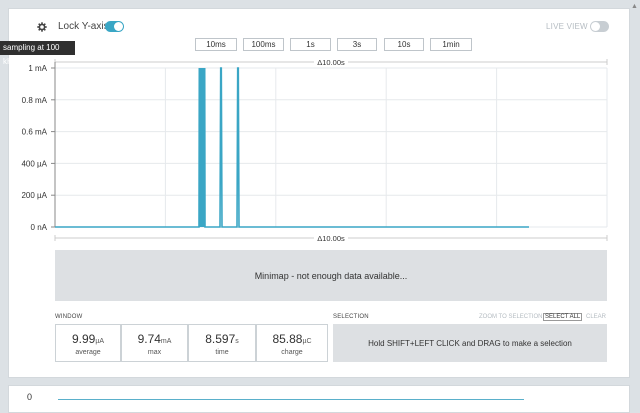 The width and height of the screenshot is (640, 413). I want to click on stat-caption: average, so click(88, 352).